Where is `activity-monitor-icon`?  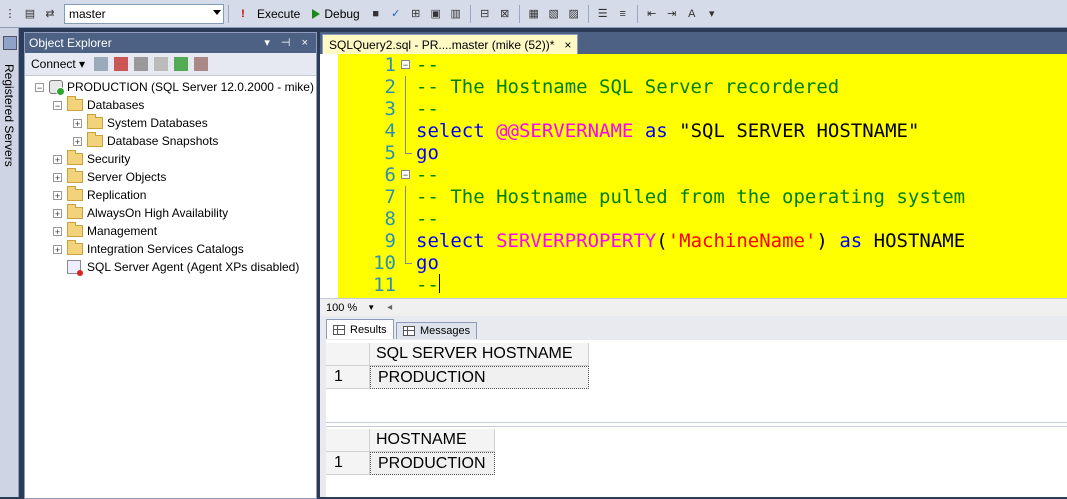
activity-monitor-icon is located at coordinates (201, 64).